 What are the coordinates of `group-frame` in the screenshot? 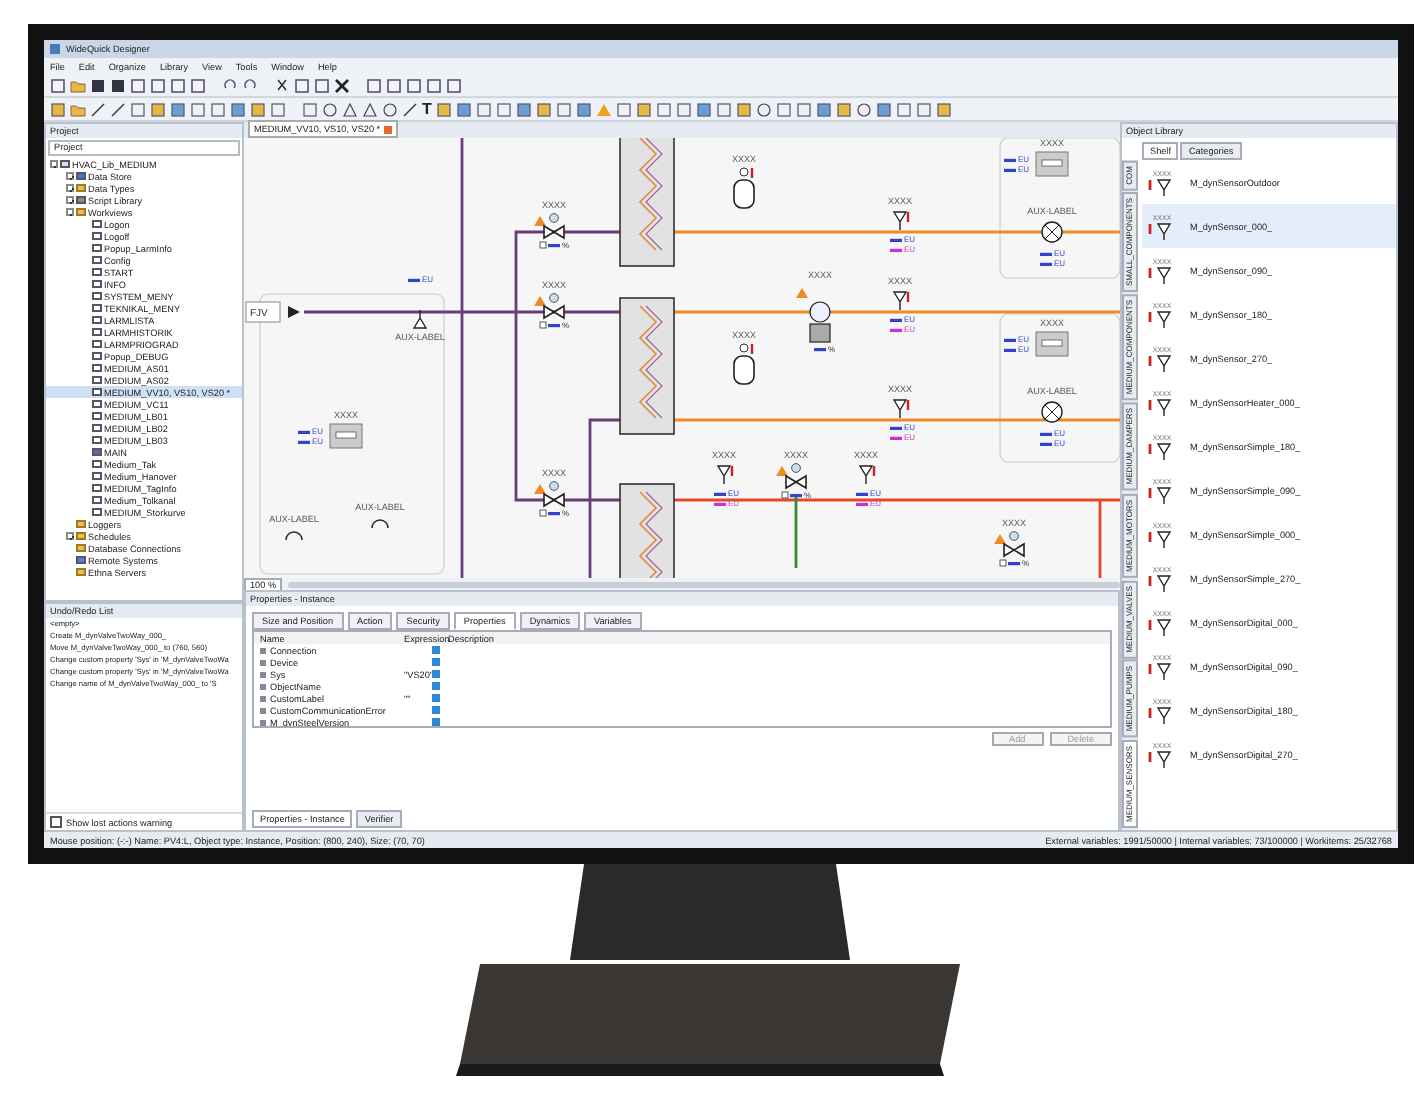 It's located at (1059, 208).